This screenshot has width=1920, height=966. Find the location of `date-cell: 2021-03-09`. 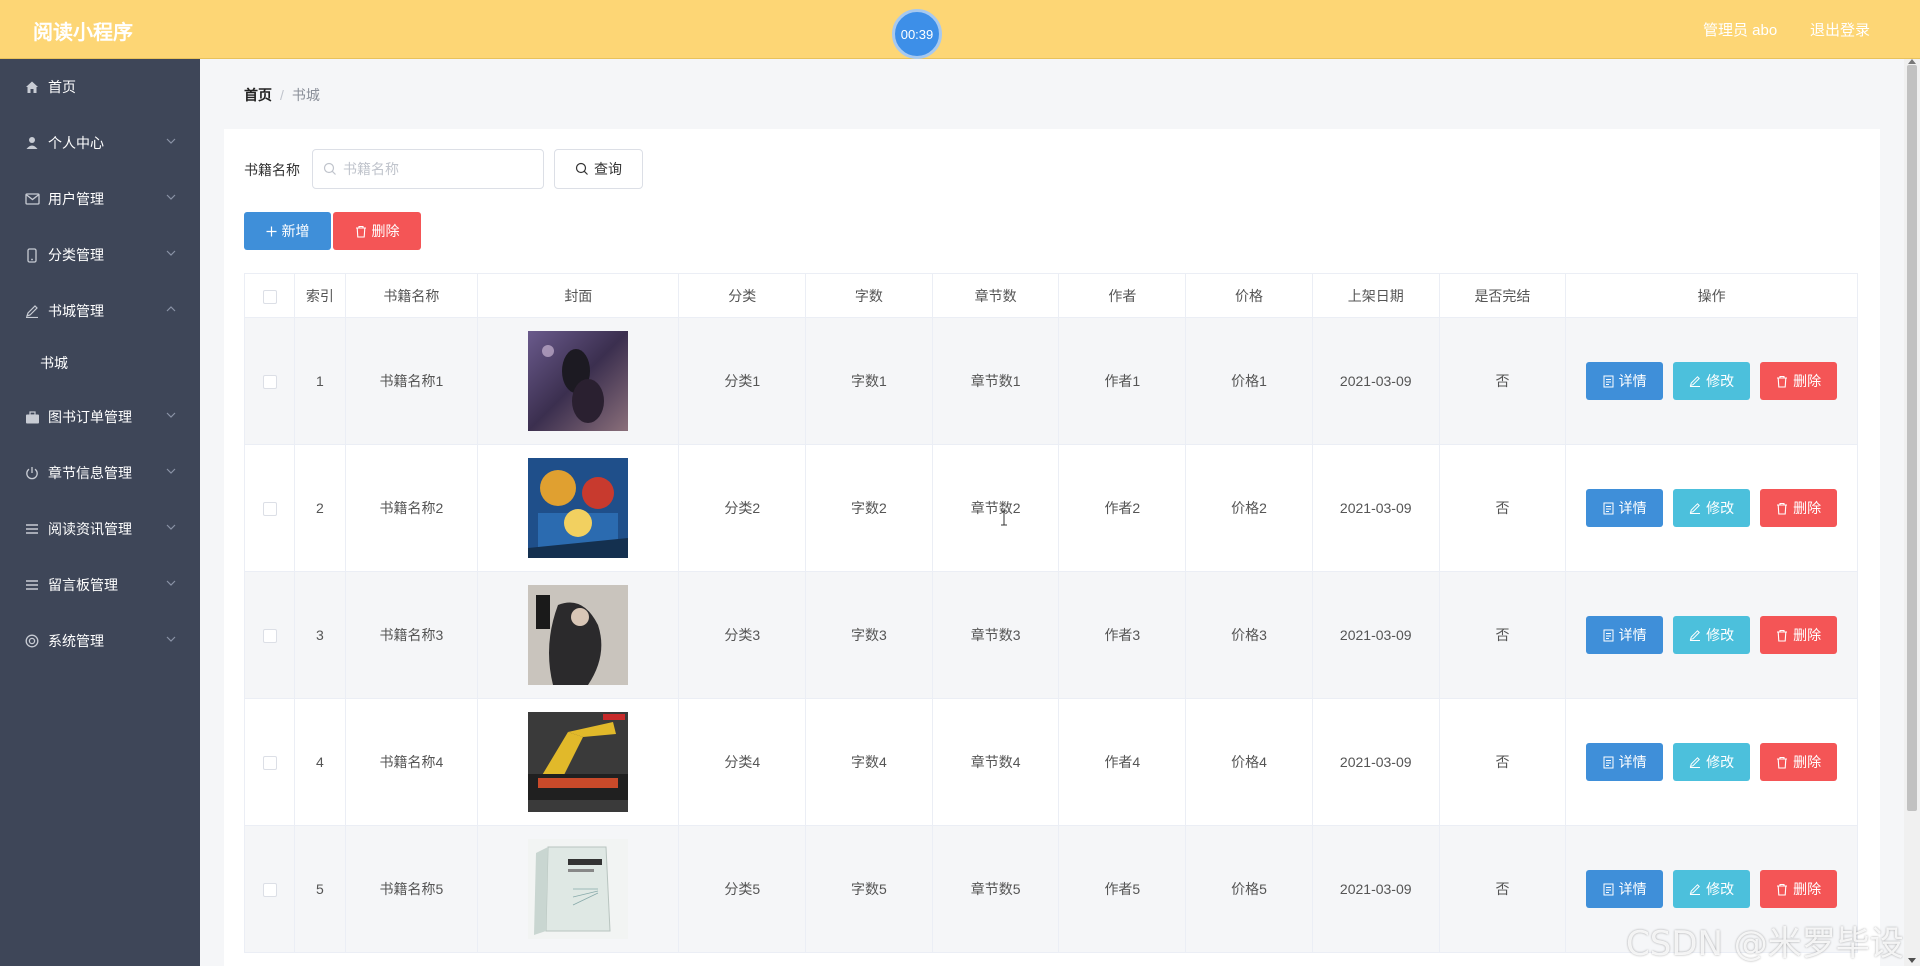

date-cell: 2021-03-09 is located at coordinates (1375, 762).